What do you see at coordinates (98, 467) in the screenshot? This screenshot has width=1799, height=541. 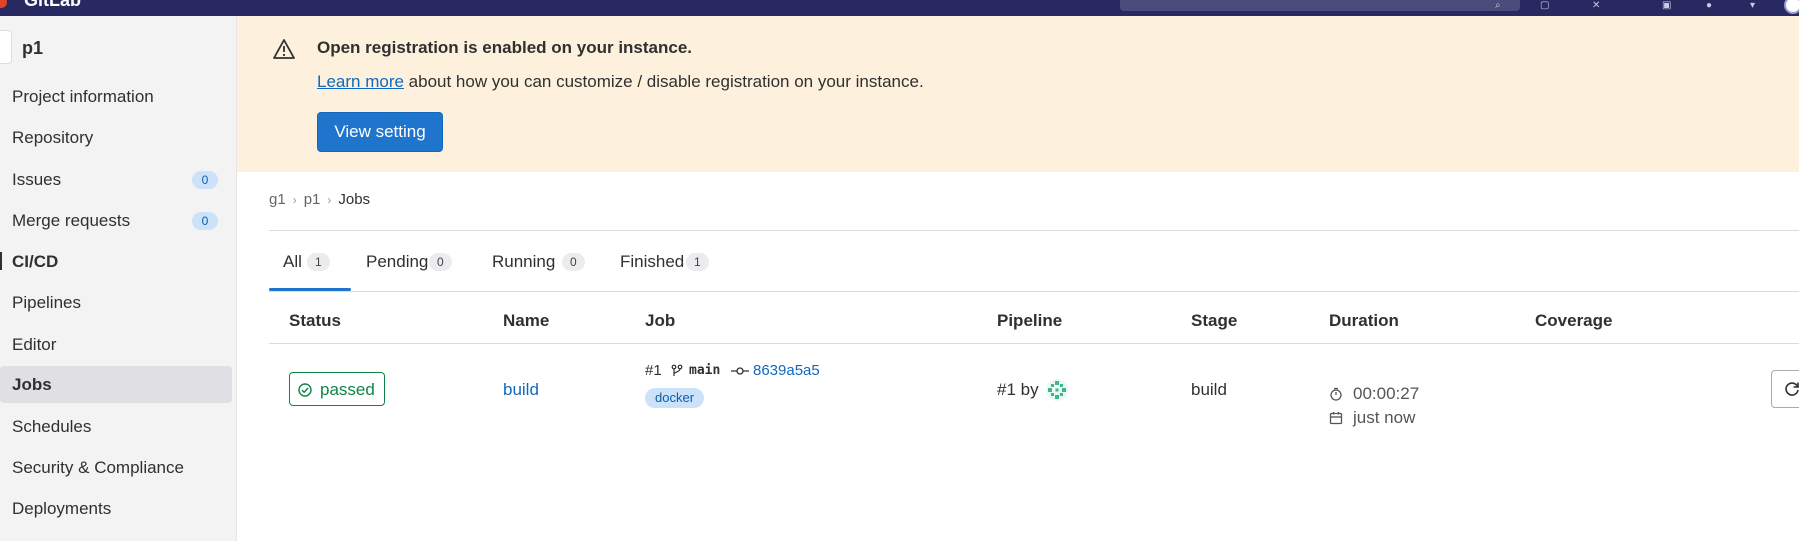 I see `sidebar-item-label: Security & Compliance` at bounding box center [98, 467].